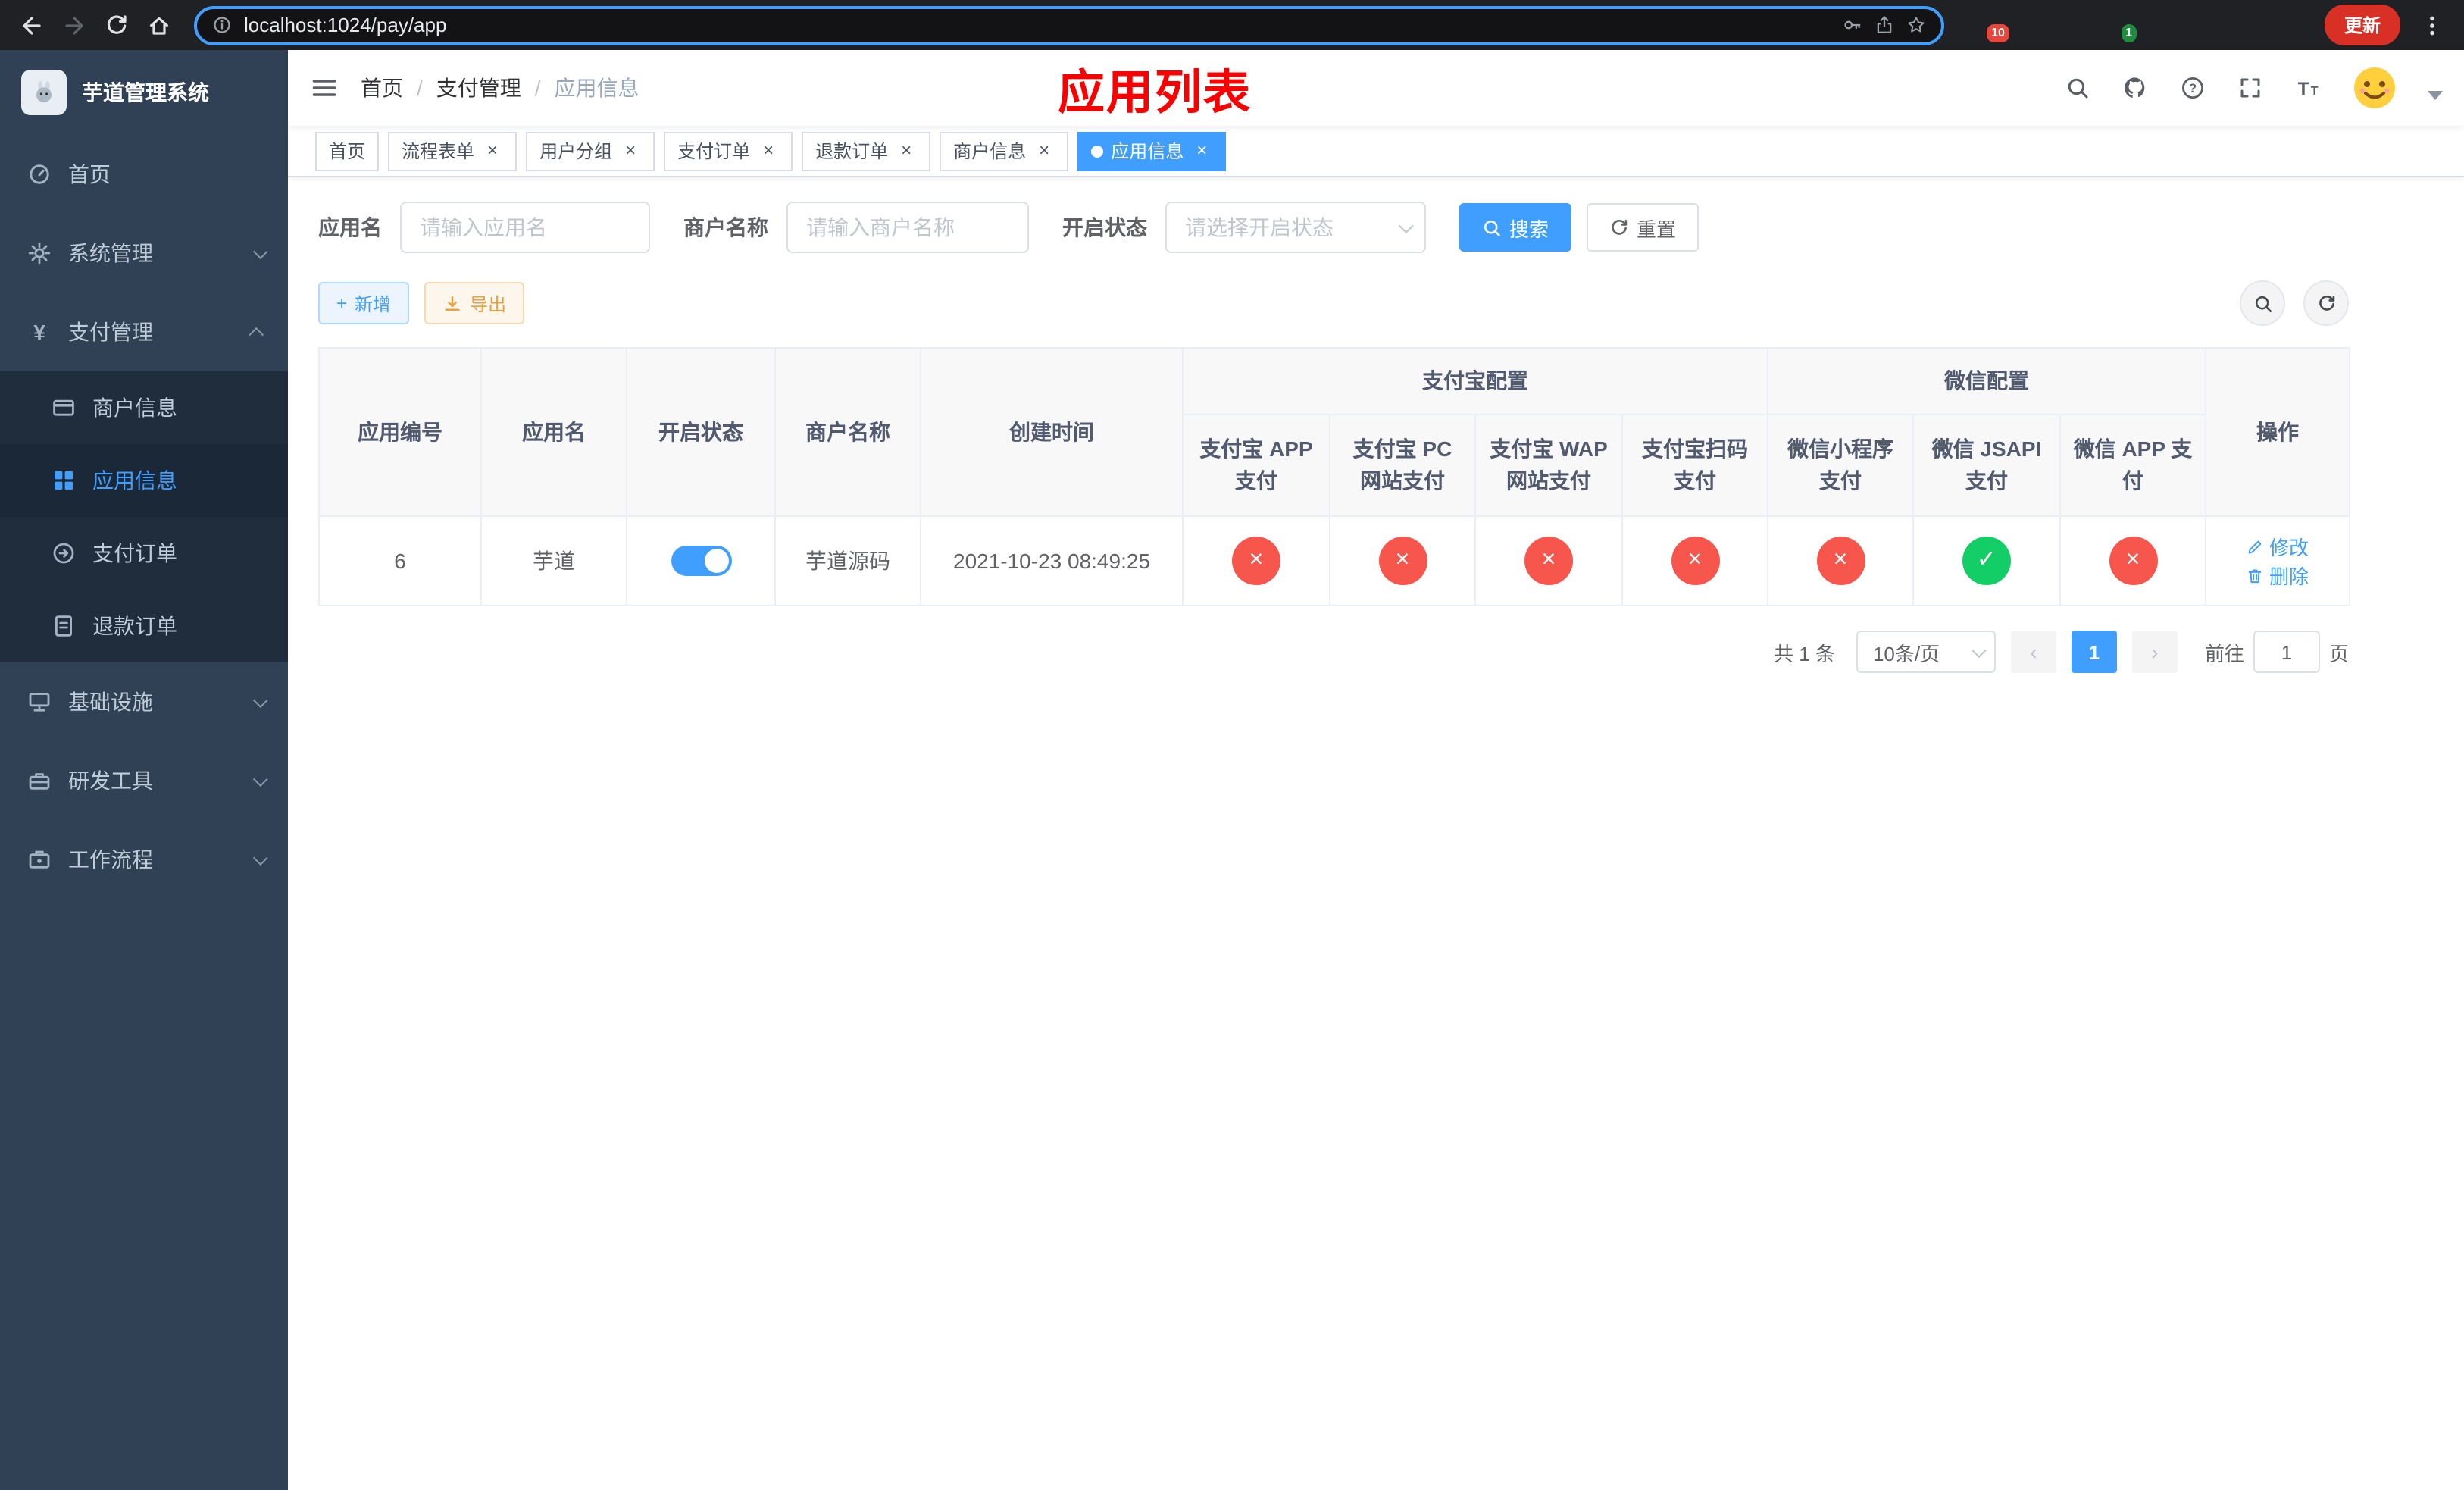 This screenshot has width=2464, height=1490. Describe the element at coordinates (2094, 652) in the screenshot. I see `page-number-1: 1` at that location.